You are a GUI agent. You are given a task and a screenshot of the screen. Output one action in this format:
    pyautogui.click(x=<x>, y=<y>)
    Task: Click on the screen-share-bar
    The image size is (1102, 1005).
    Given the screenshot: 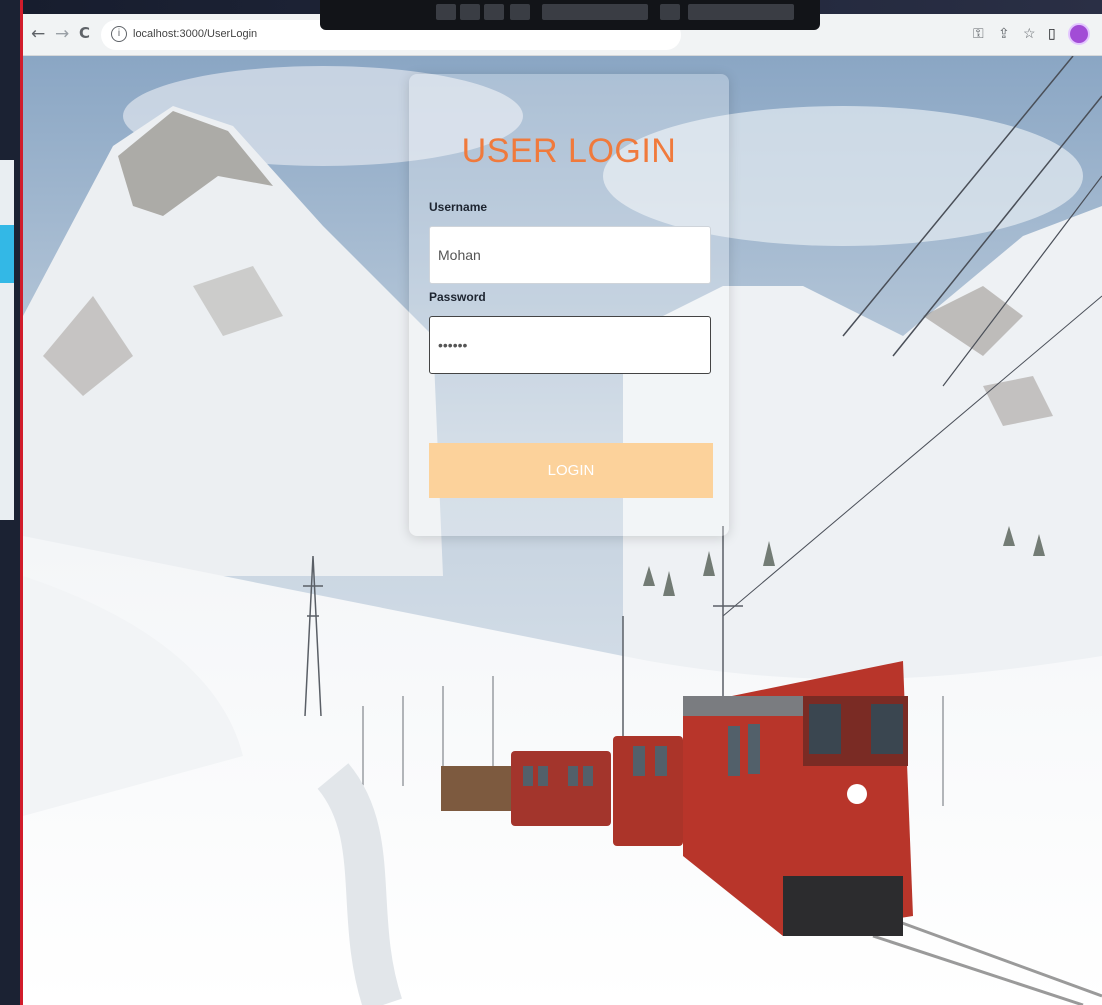 What is the action you would take?
    pyautogui.click(x=570, y=15)
    